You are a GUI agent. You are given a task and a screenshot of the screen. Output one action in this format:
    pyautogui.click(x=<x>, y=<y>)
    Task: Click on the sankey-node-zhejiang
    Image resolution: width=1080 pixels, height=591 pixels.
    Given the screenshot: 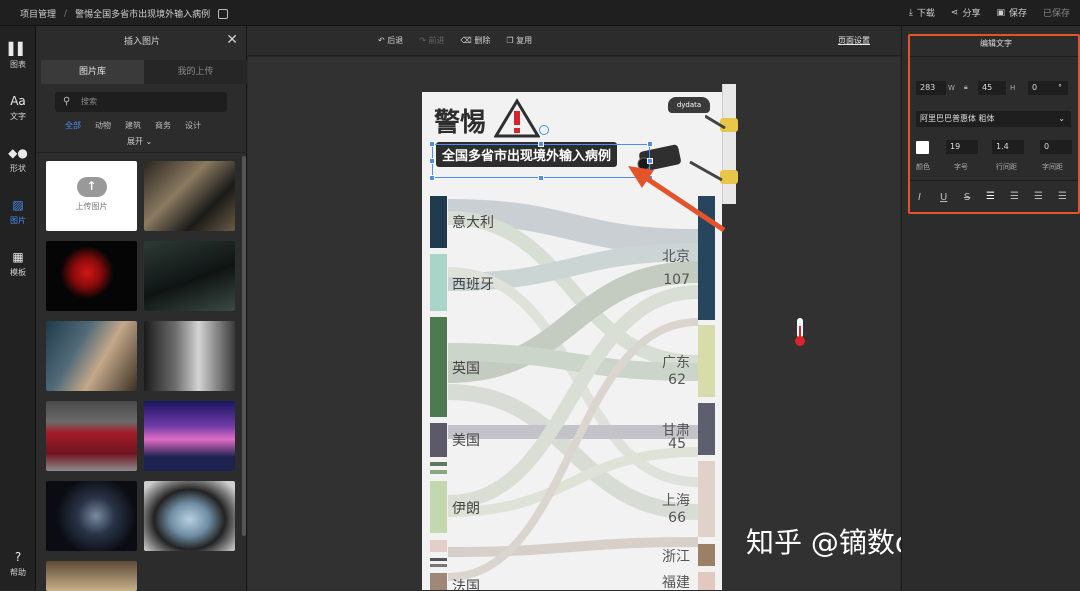 What is the action you would take?
    pyautogui.click(x=706, y=555)
    